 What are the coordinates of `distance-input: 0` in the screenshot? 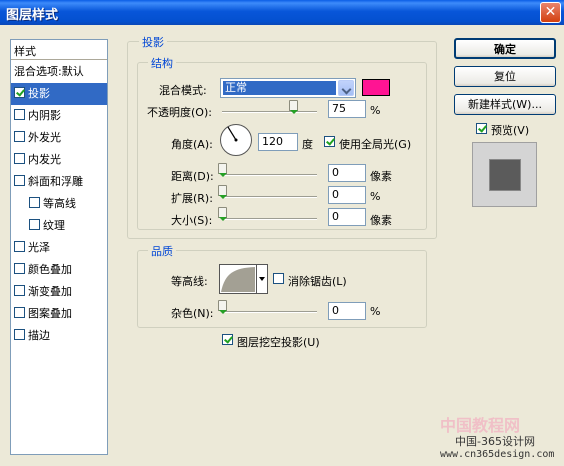 It's located at (347, 173).